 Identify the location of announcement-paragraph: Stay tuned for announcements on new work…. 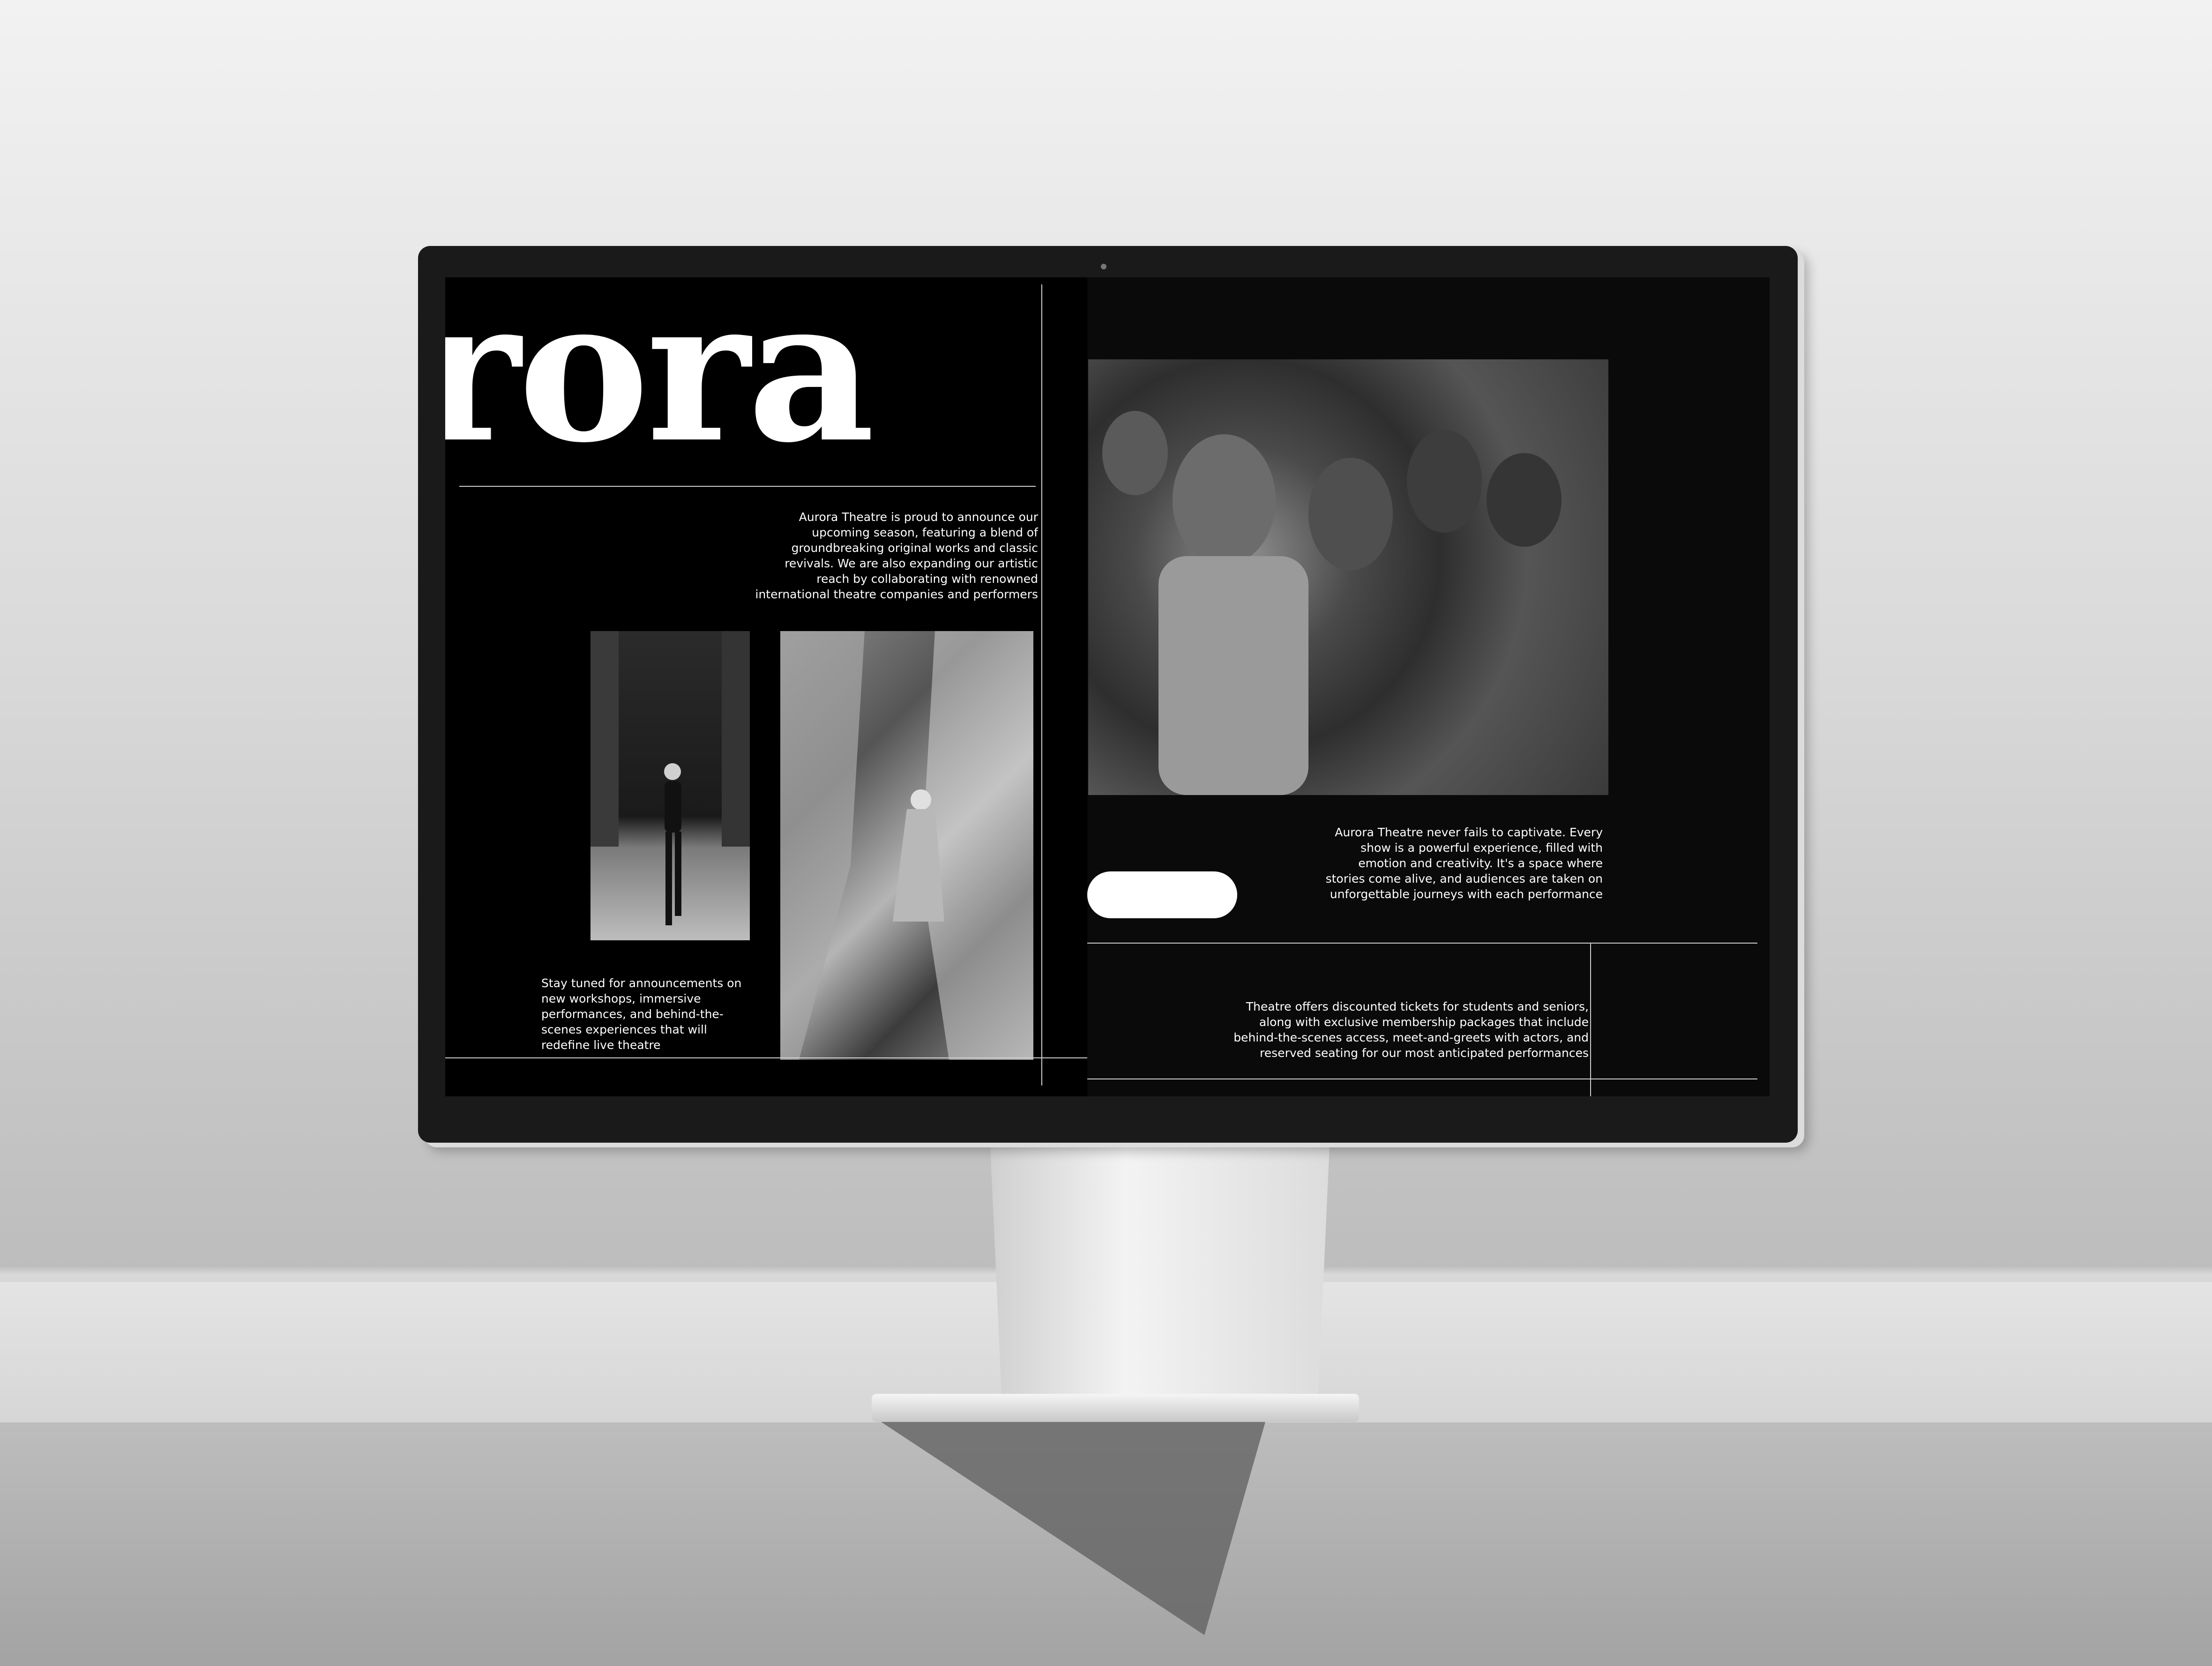
(641, 1014).